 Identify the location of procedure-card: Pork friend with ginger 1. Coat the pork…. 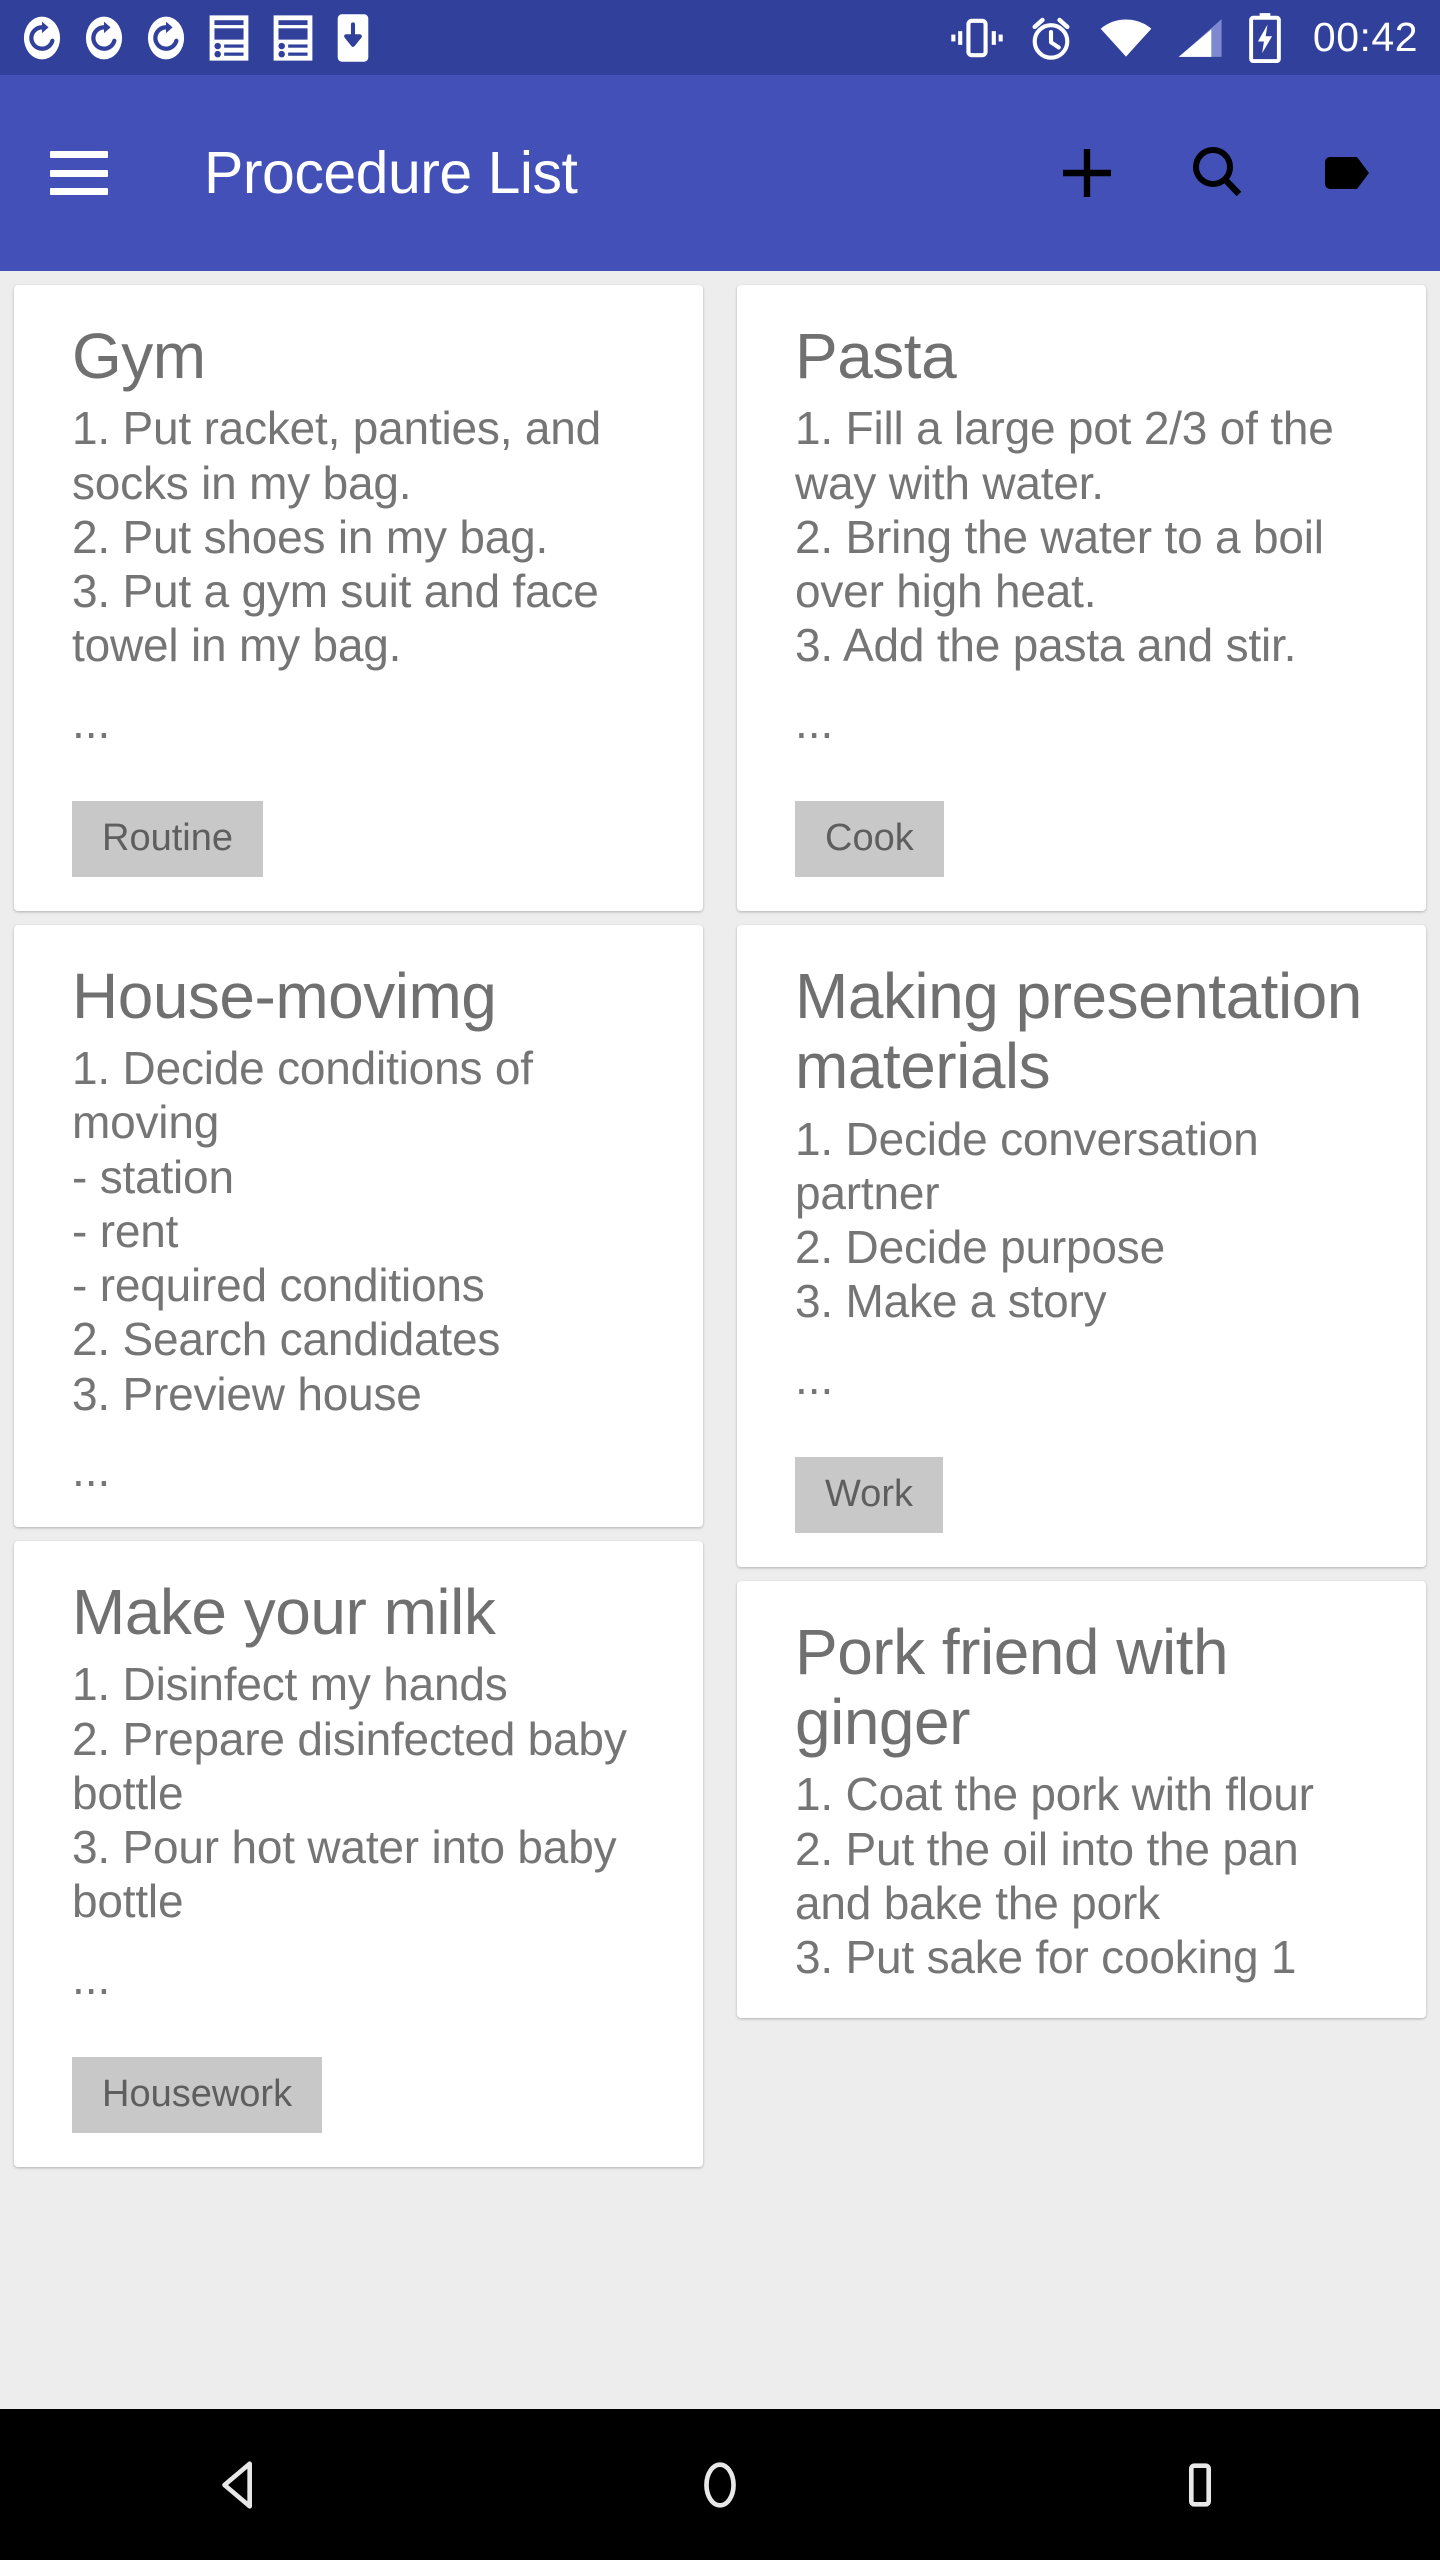
(1081, 1799).